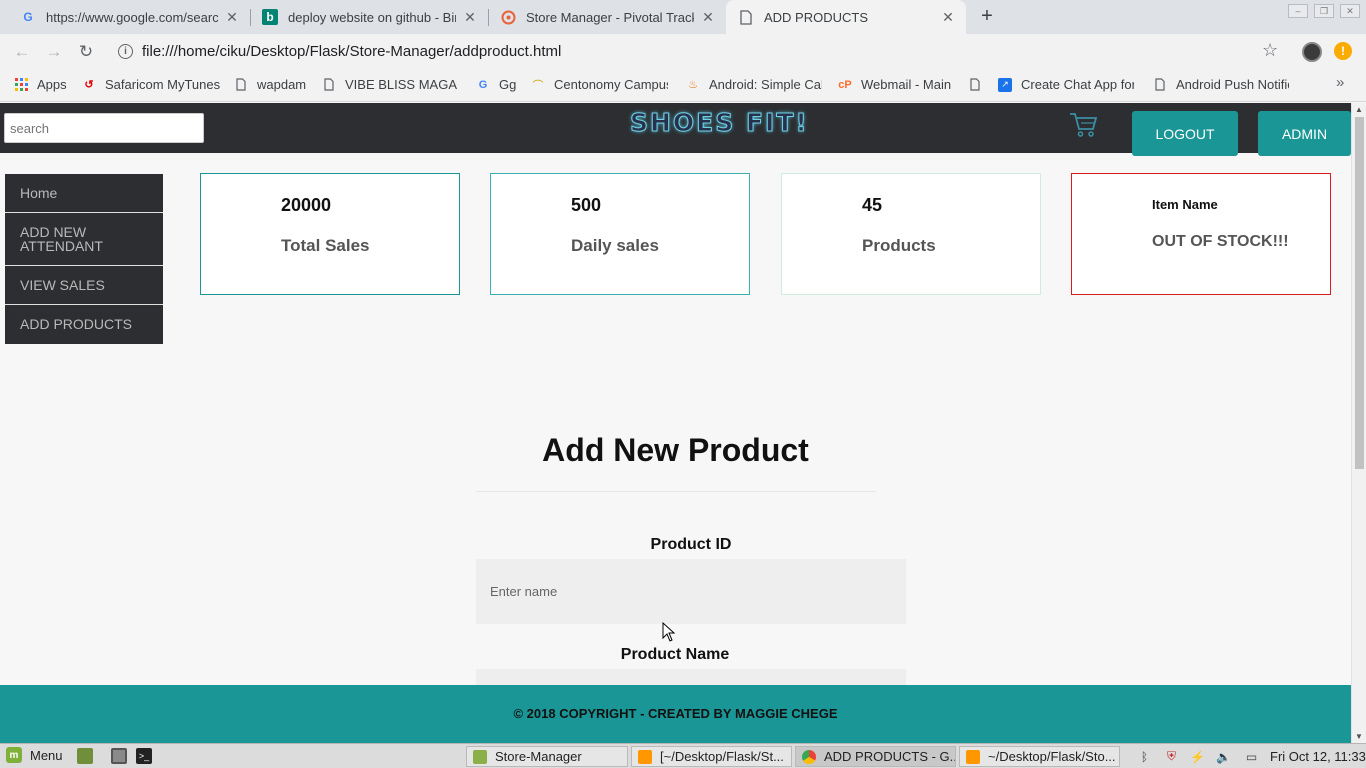 The image size is (1366, 768). What do you see at coordinates (675, 450) in the screenshot?
I see `form-title: Add New Product` at bounding box center [675, 450].